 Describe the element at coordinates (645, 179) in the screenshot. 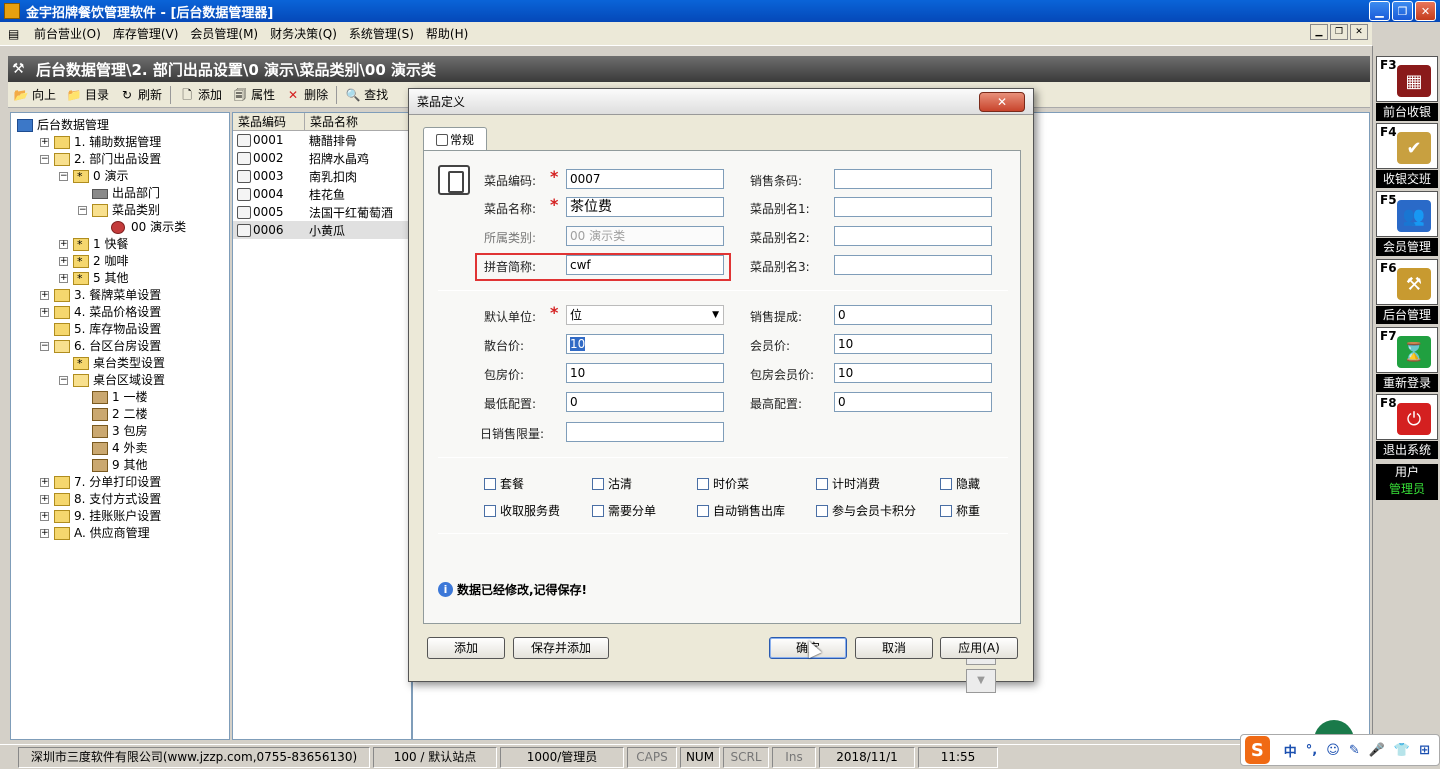

I see `code-input: 0007` at that location.